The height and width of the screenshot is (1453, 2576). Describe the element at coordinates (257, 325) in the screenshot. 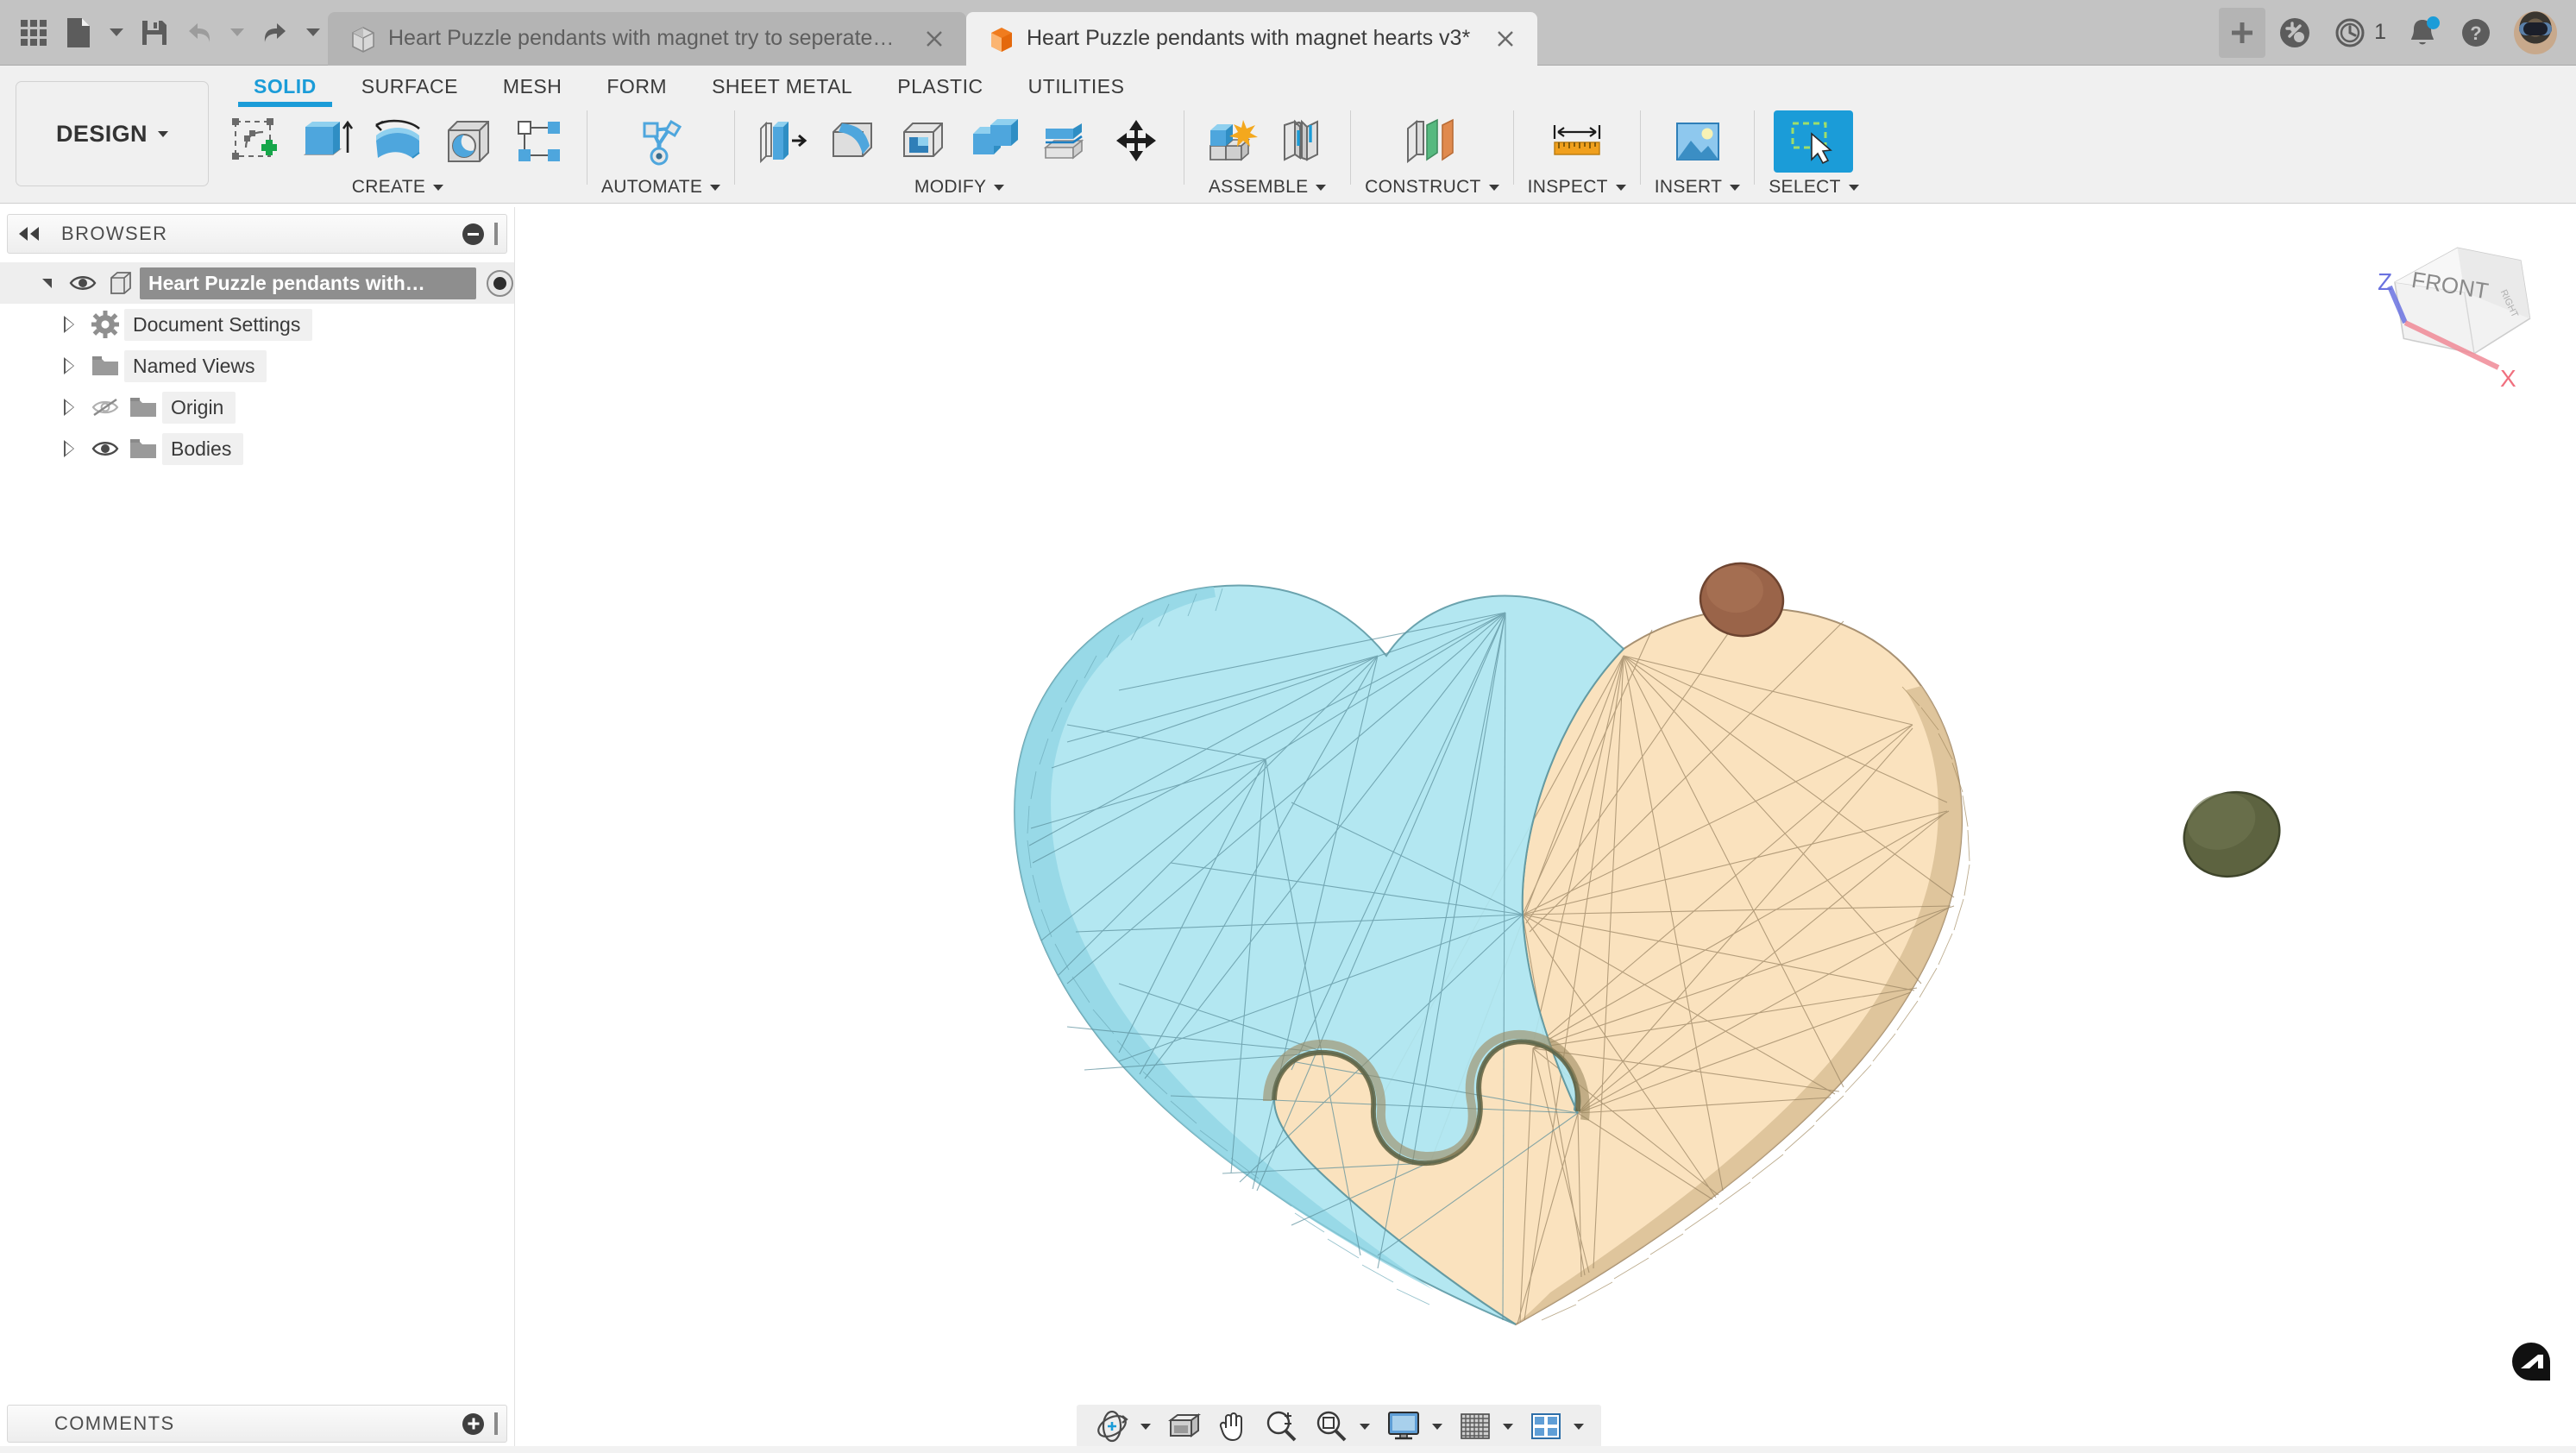

I see `tree-node-document-settings: Document Settings` at that location.